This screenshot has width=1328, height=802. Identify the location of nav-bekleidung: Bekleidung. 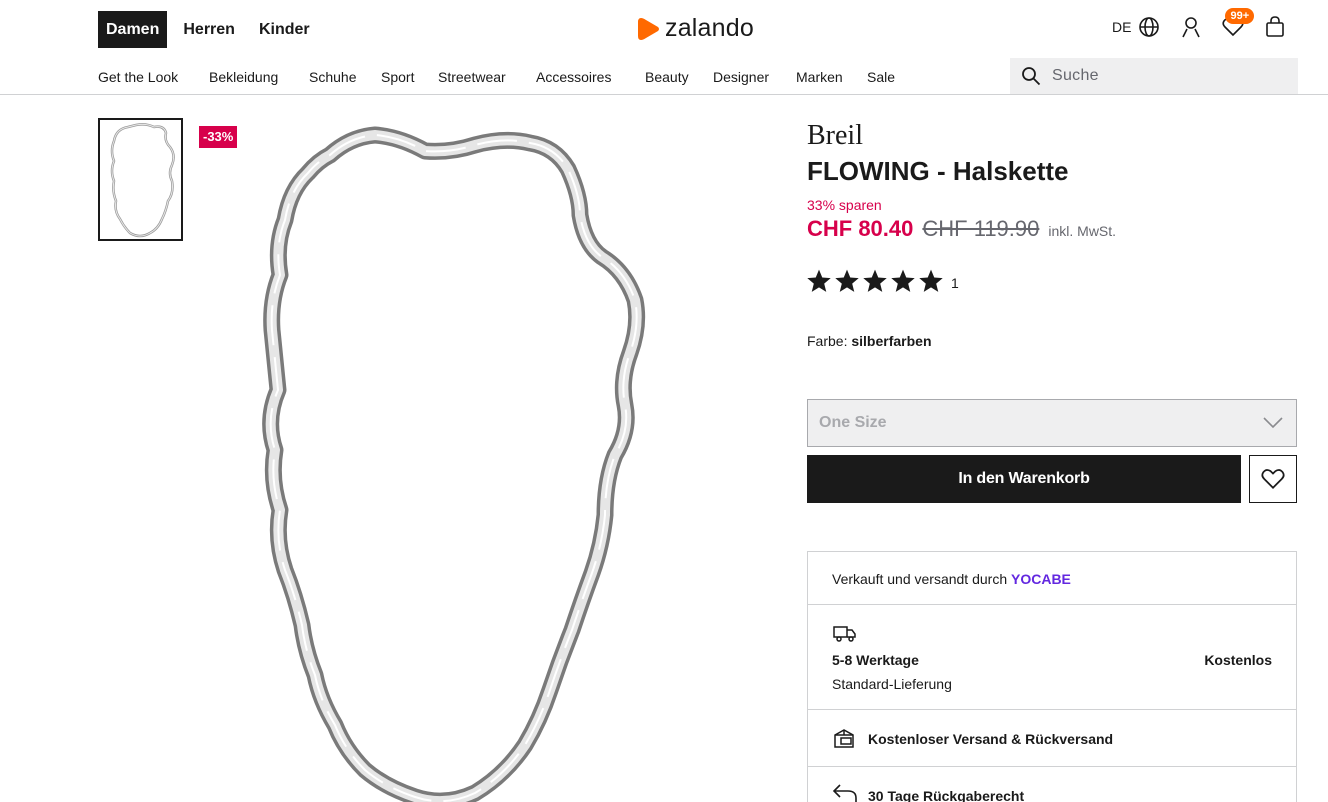
(243, 77).